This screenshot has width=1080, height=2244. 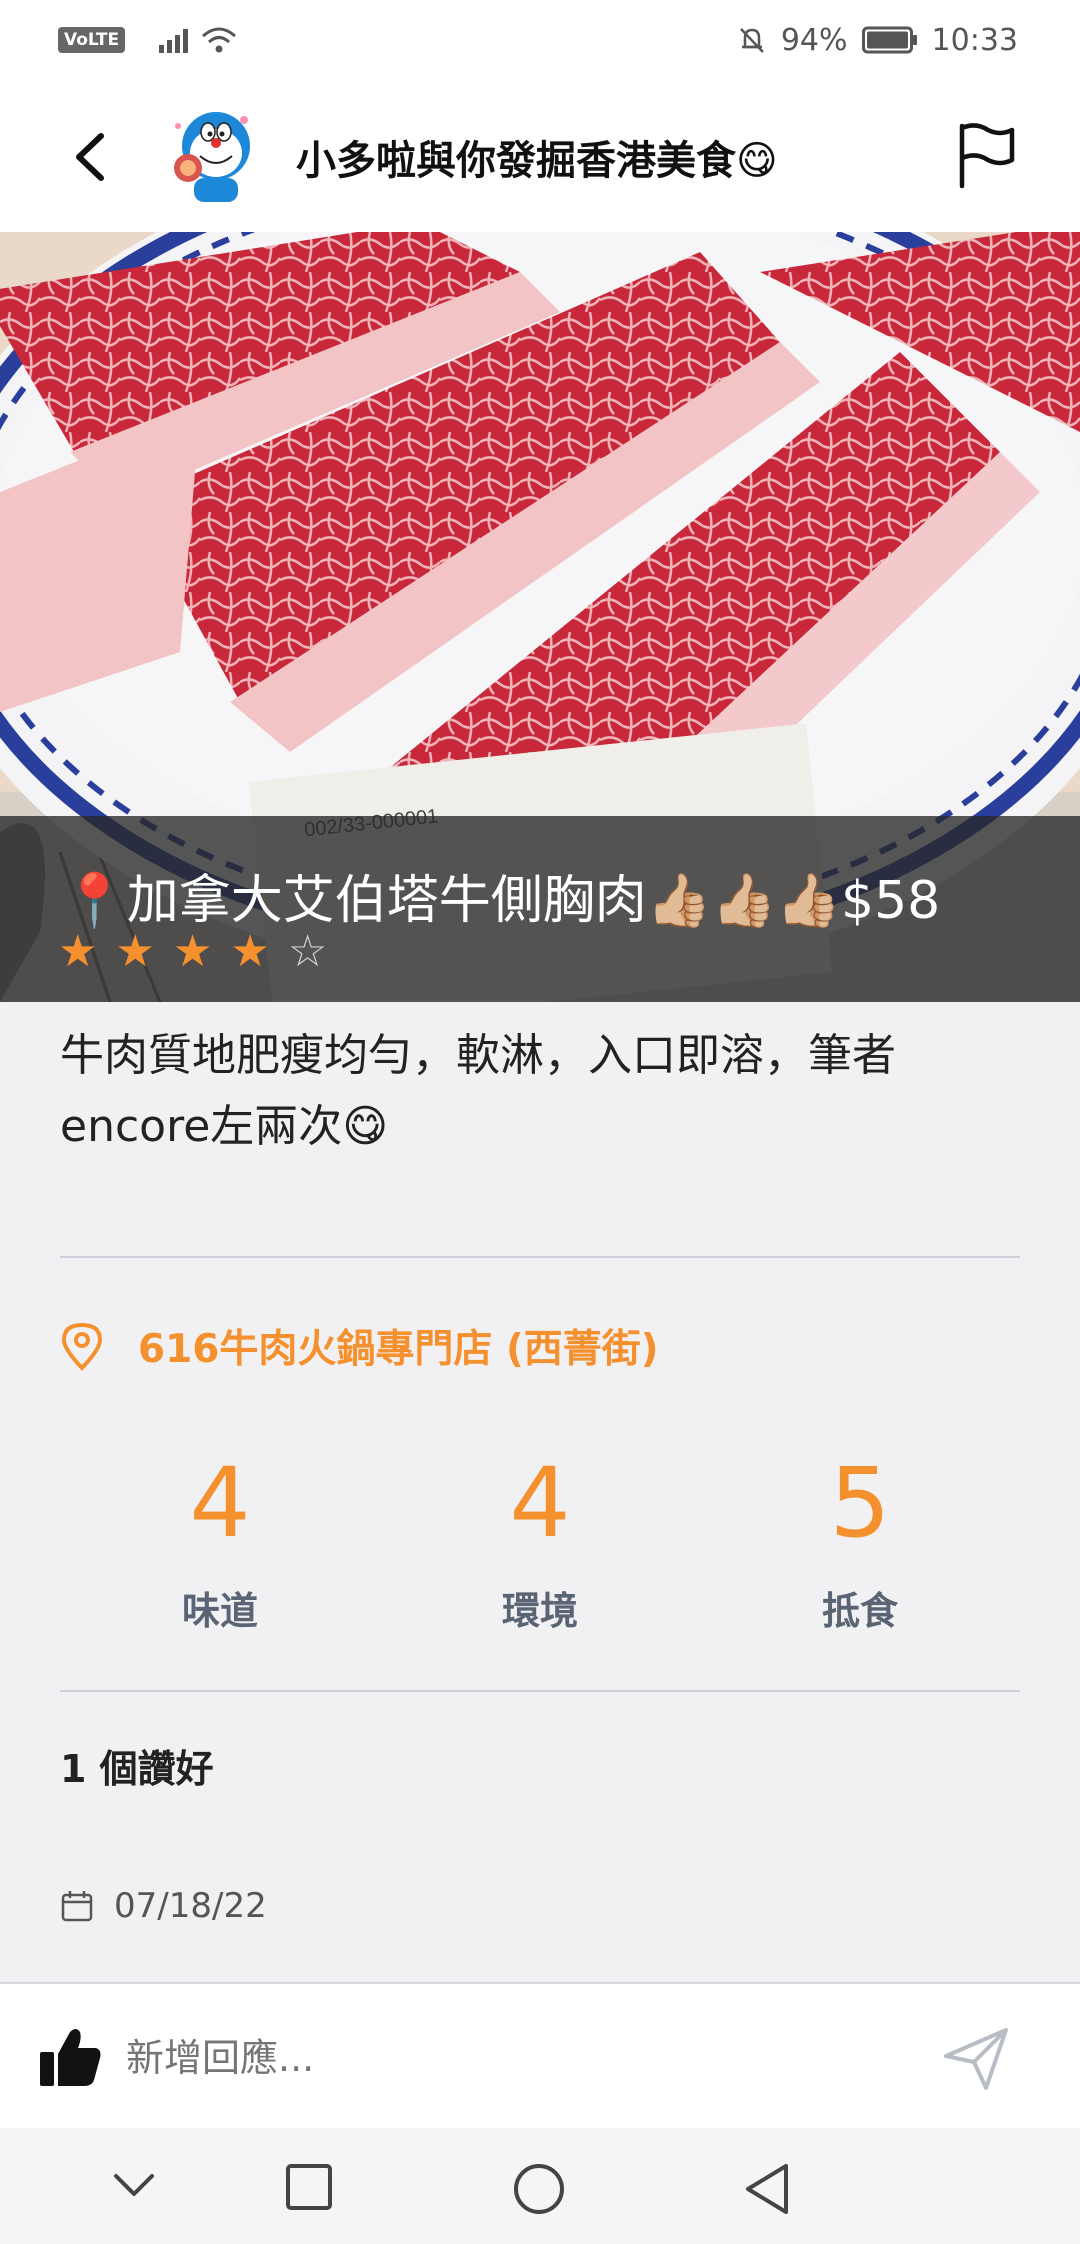 I want to click on restaurant-link: 616牛肉火鍋專門店 (西菁街), so click(x=359, y=1346).